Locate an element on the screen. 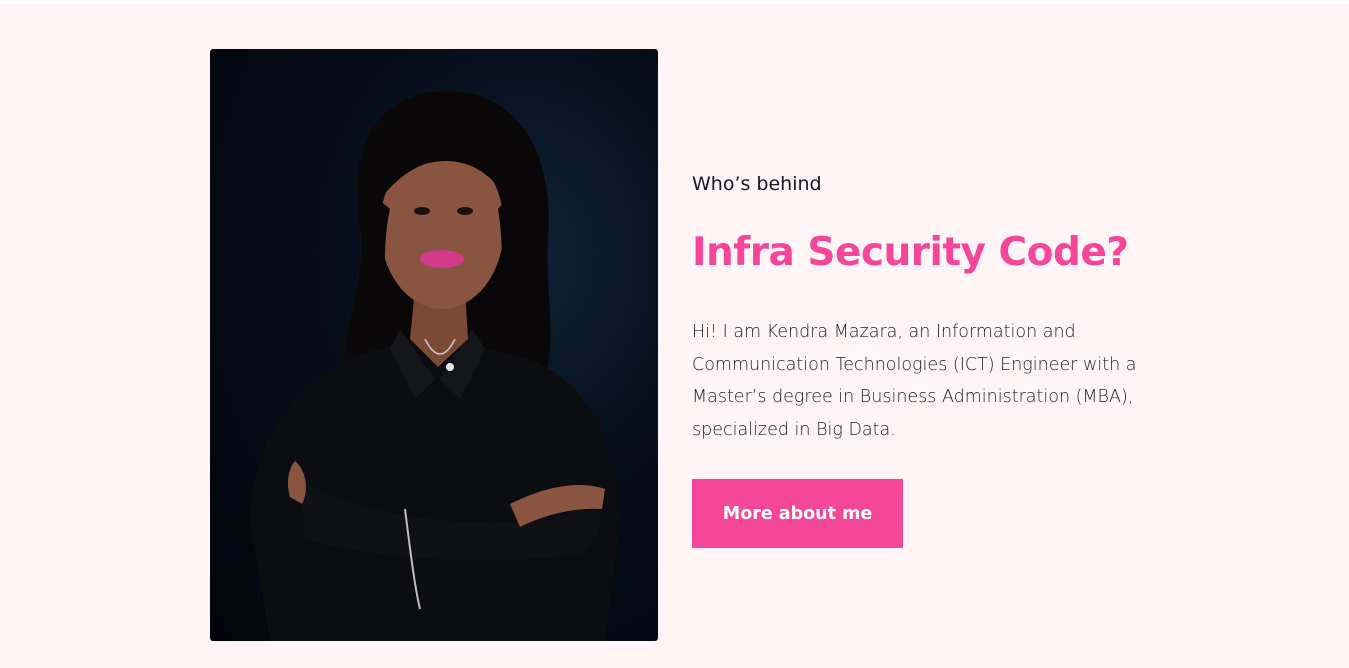 Image resolution: width=1349 pixels, height=668 pixels. section-headline: Infra Security Code? is located at coordinates (910, 252).